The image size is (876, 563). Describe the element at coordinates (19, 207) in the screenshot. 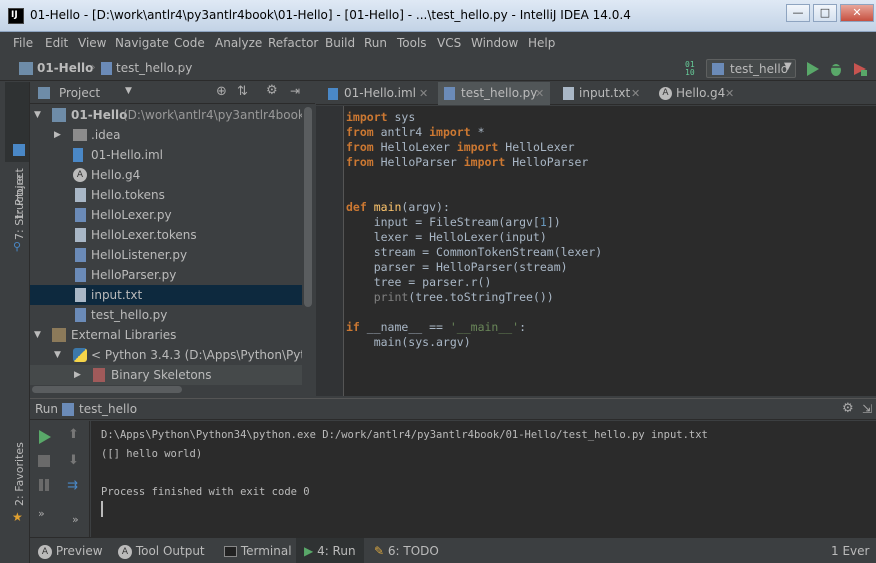

I see `tab-structure: 7: Structure` at that location.